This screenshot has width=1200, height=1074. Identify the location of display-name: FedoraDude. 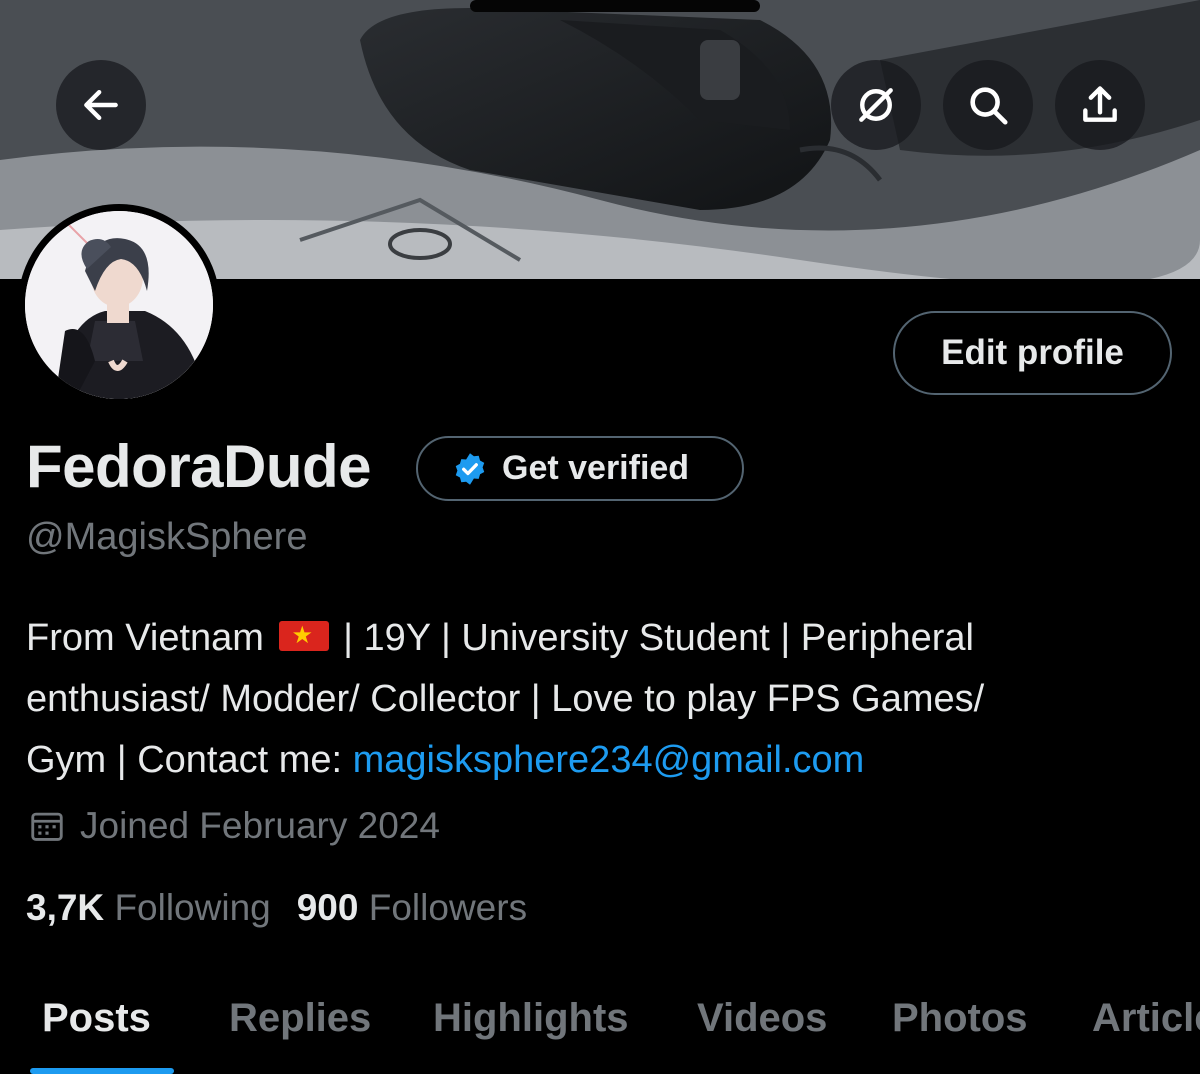
(199, 466).